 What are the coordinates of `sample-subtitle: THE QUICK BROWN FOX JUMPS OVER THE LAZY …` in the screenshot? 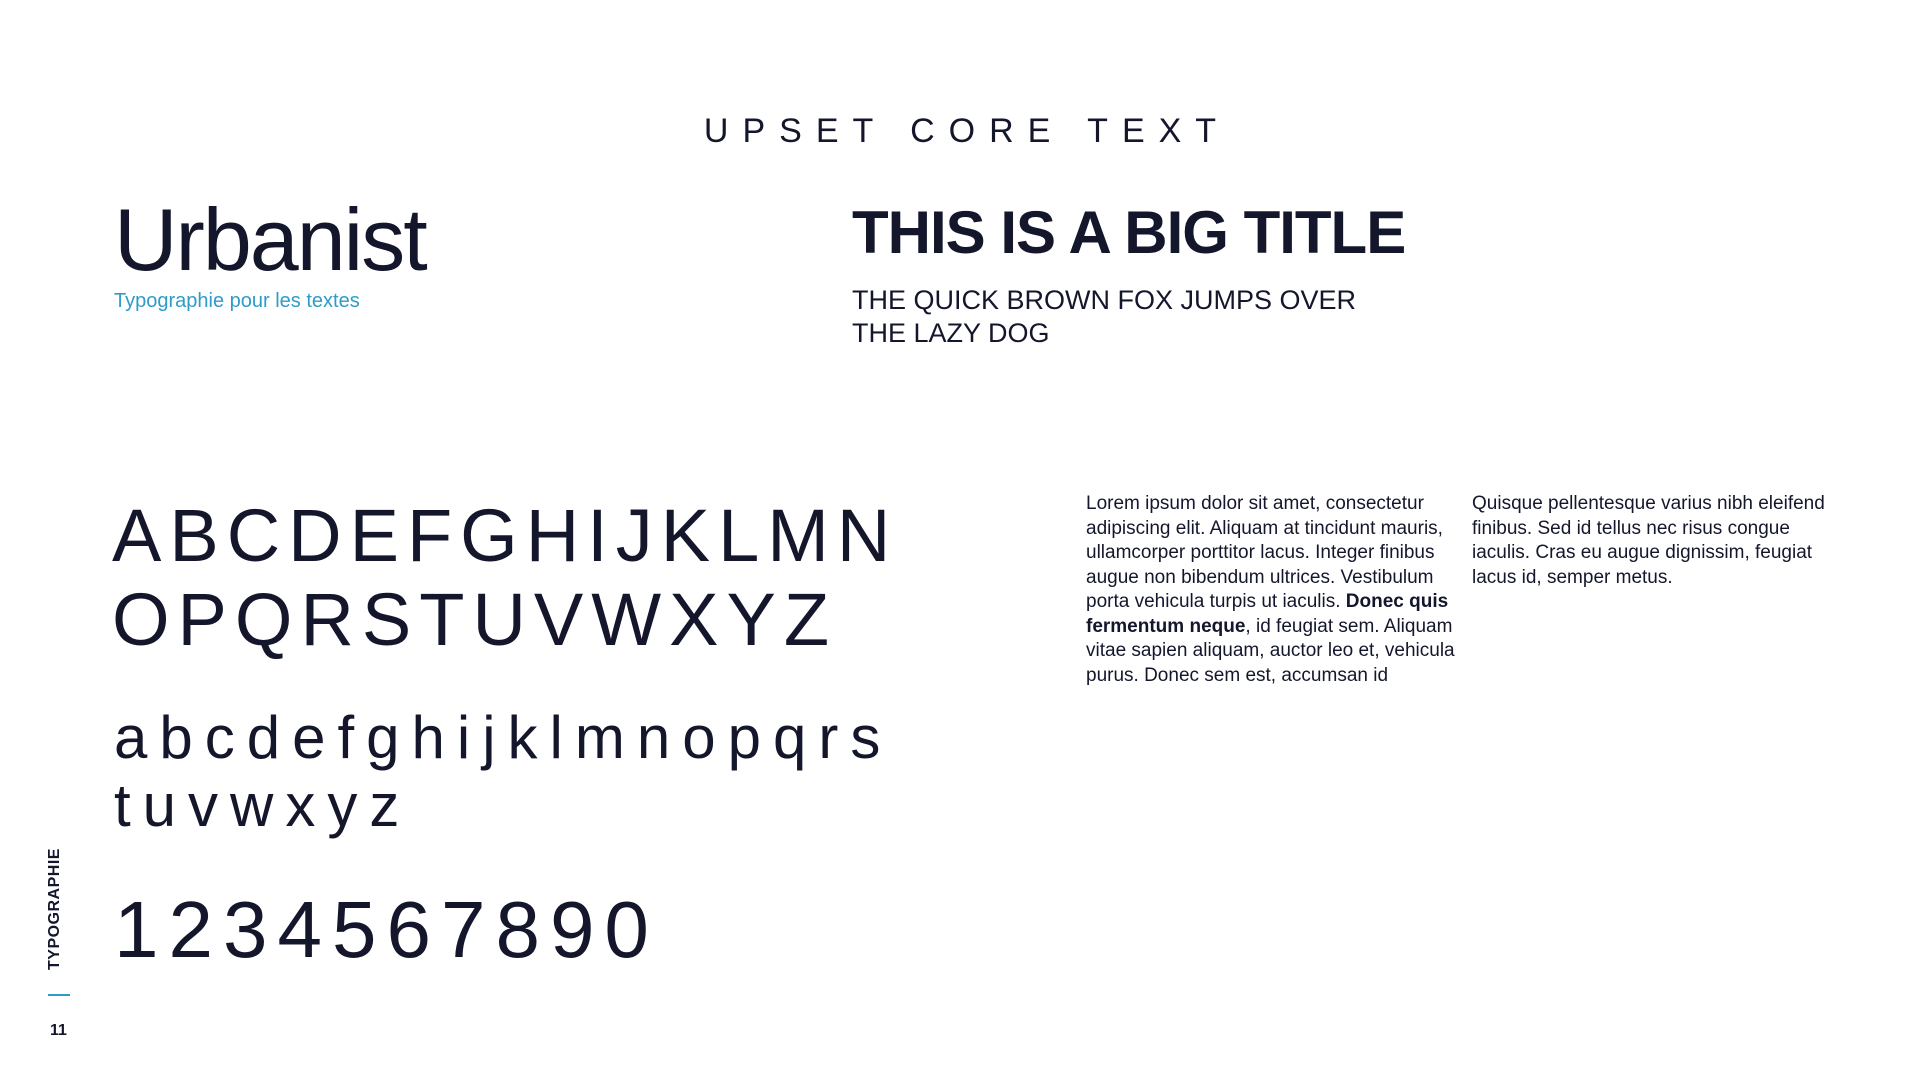 It's located at (1104, 316).